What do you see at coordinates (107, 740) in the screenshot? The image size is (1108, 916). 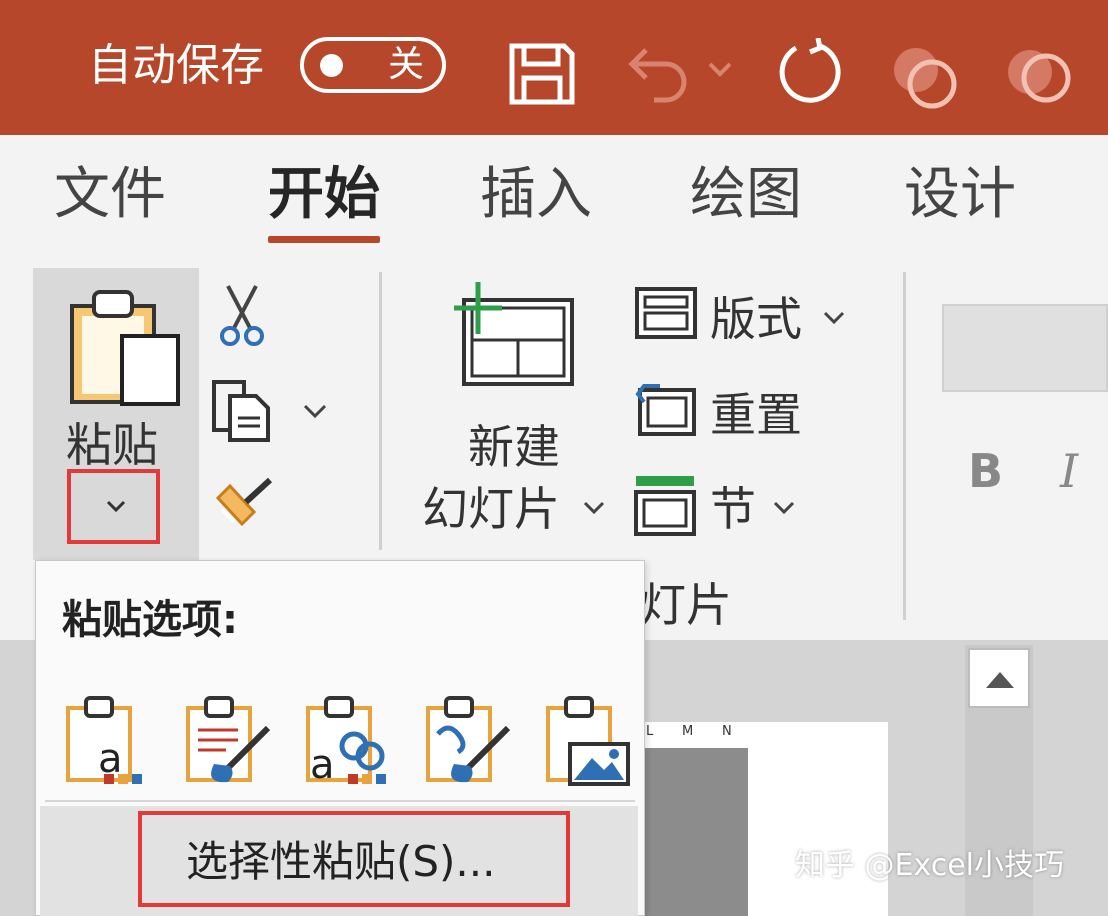 I see `use-destination-theme-icon: a` at bounding box center [107, 740].